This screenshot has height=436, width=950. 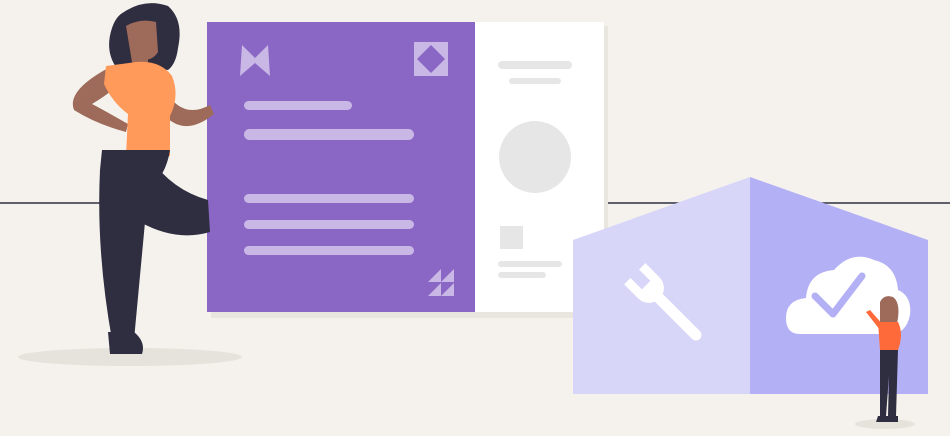 I want to click on avatar-placeholder, so click(x=535, y=157).